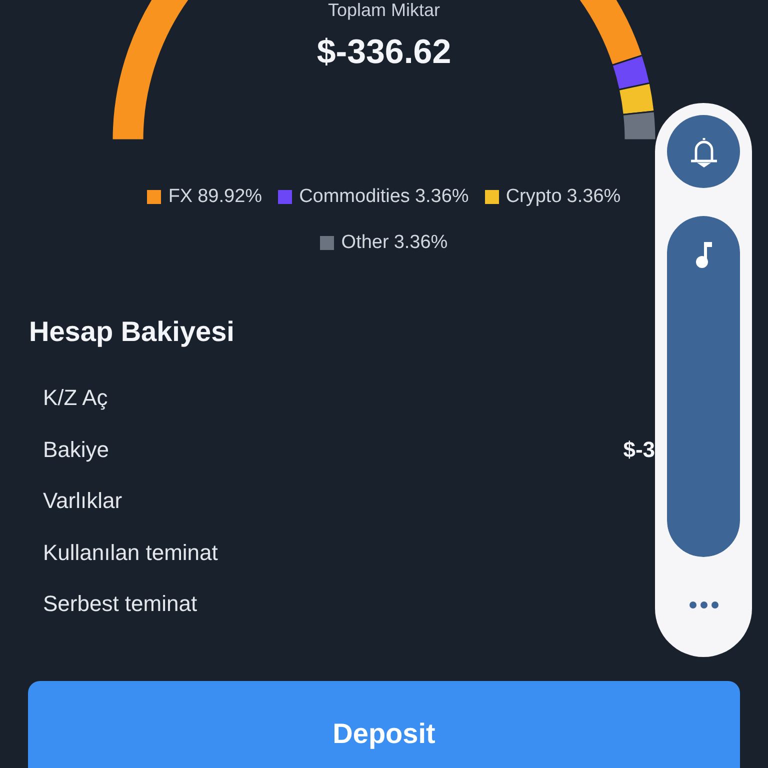  Describe the element at coordinates (365, 243) in the screenshot. I see `legend-label: Other` at that location.